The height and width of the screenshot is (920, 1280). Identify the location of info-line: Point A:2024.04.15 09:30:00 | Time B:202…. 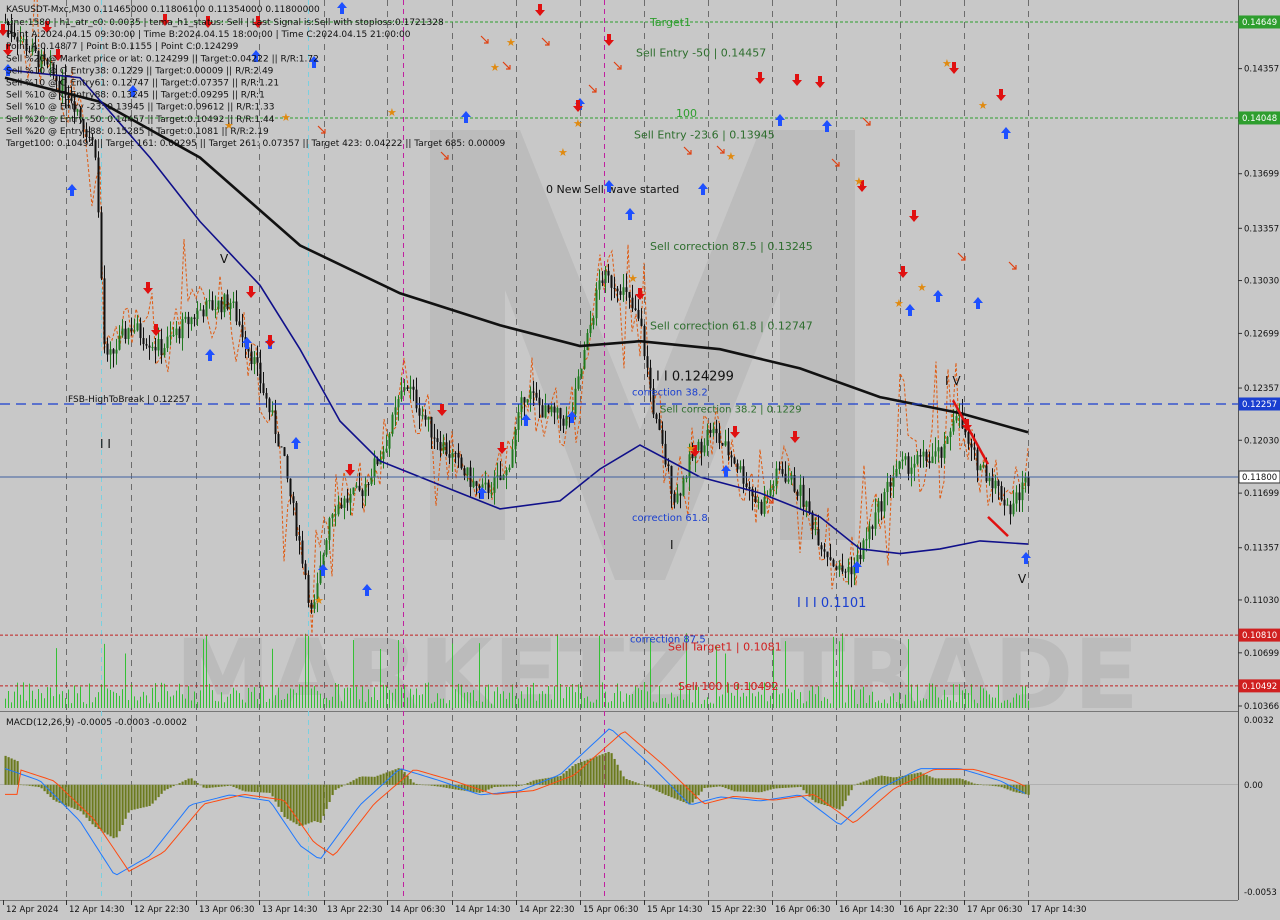
(208, 35).